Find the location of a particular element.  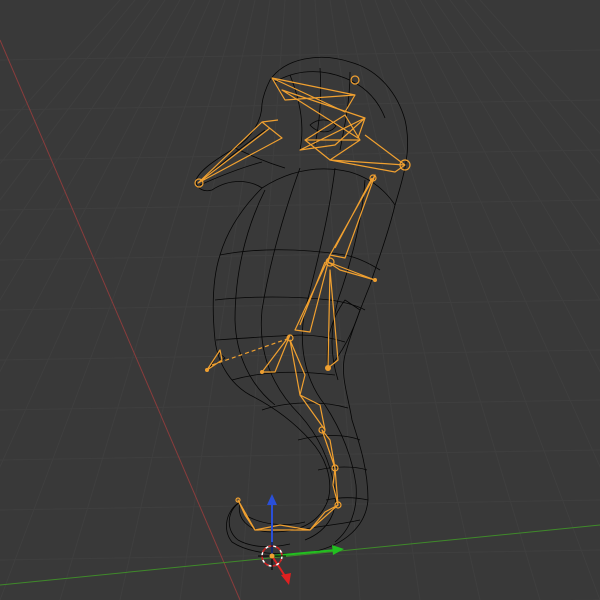

bone-belly is located at coordinates (276, 353).